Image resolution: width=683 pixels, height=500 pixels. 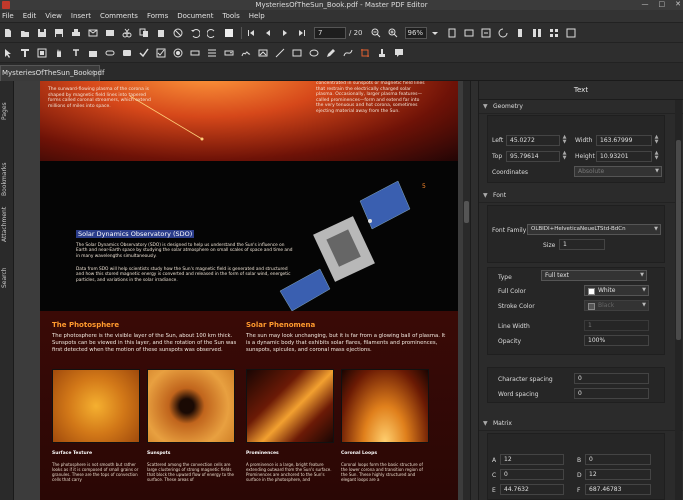 What do you see at coordinates (53, 16) in the screenshot?
I see `menu-view: View` at bounding box center [53, 16].